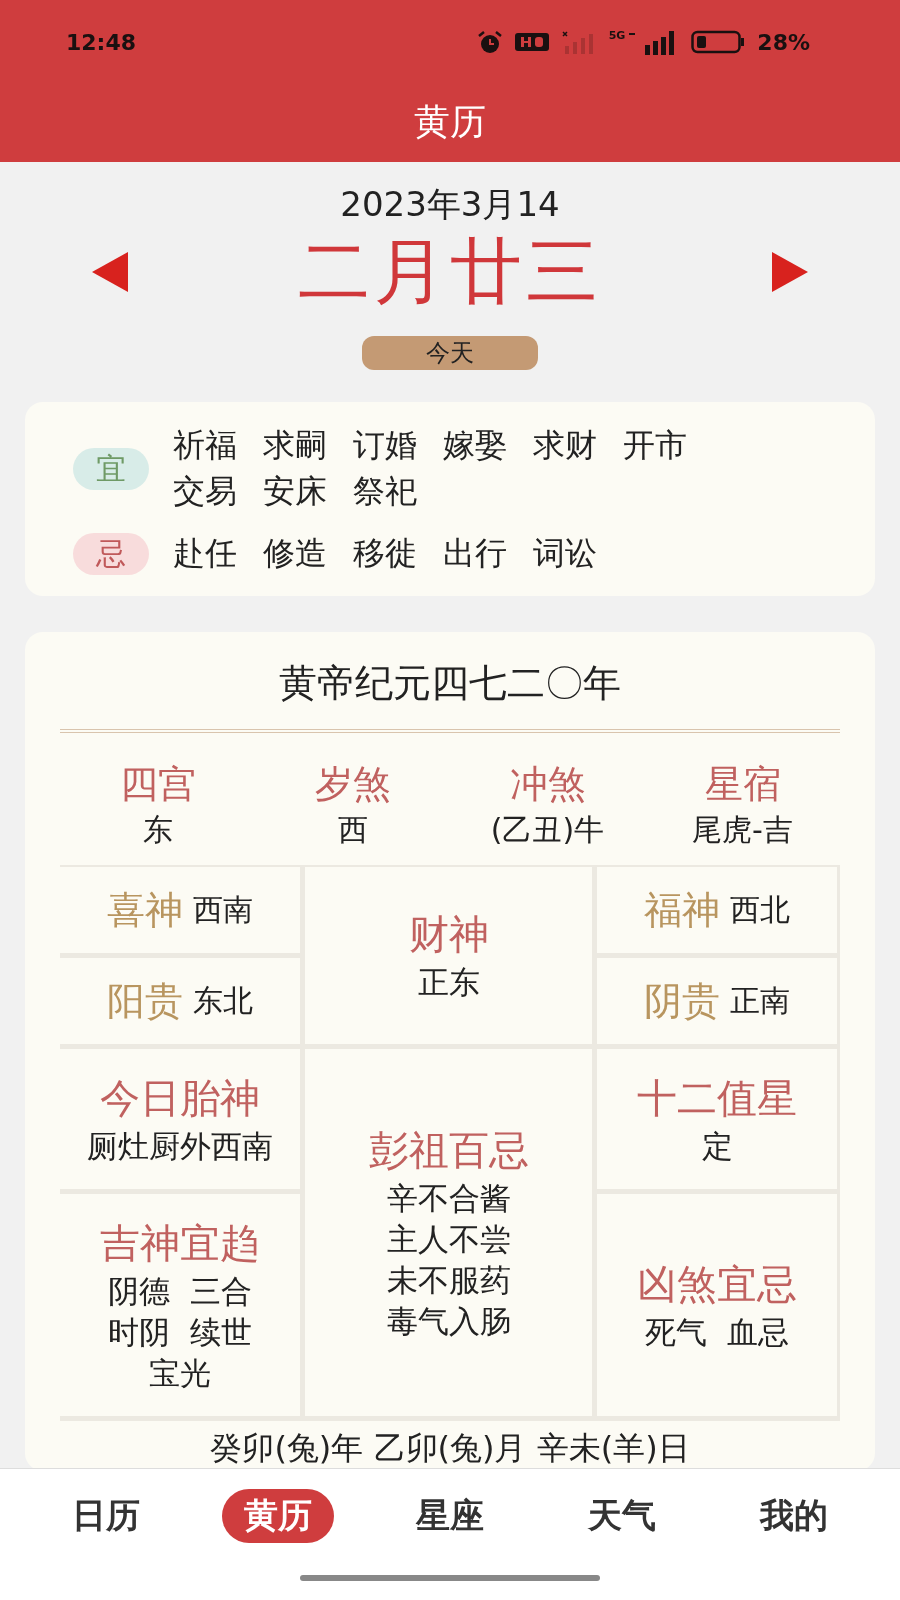 The height and width of the screenshot is (1600, 900). I want to click on era-title: 黄帝纪元四七二〇年, so click(450, 682).